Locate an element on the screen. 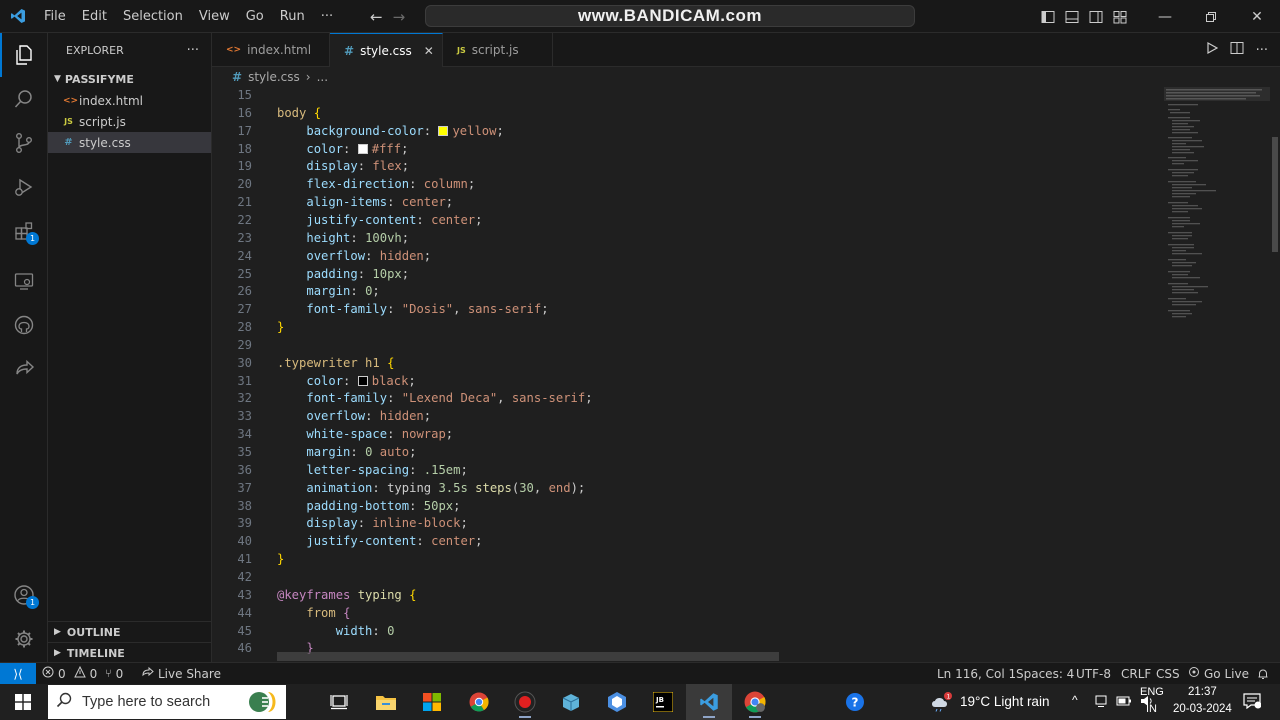 The height and width of the screenshot is (720, 1280). code-line: 36 letter-spacing: .15em; is located at coordinates (687, 470).